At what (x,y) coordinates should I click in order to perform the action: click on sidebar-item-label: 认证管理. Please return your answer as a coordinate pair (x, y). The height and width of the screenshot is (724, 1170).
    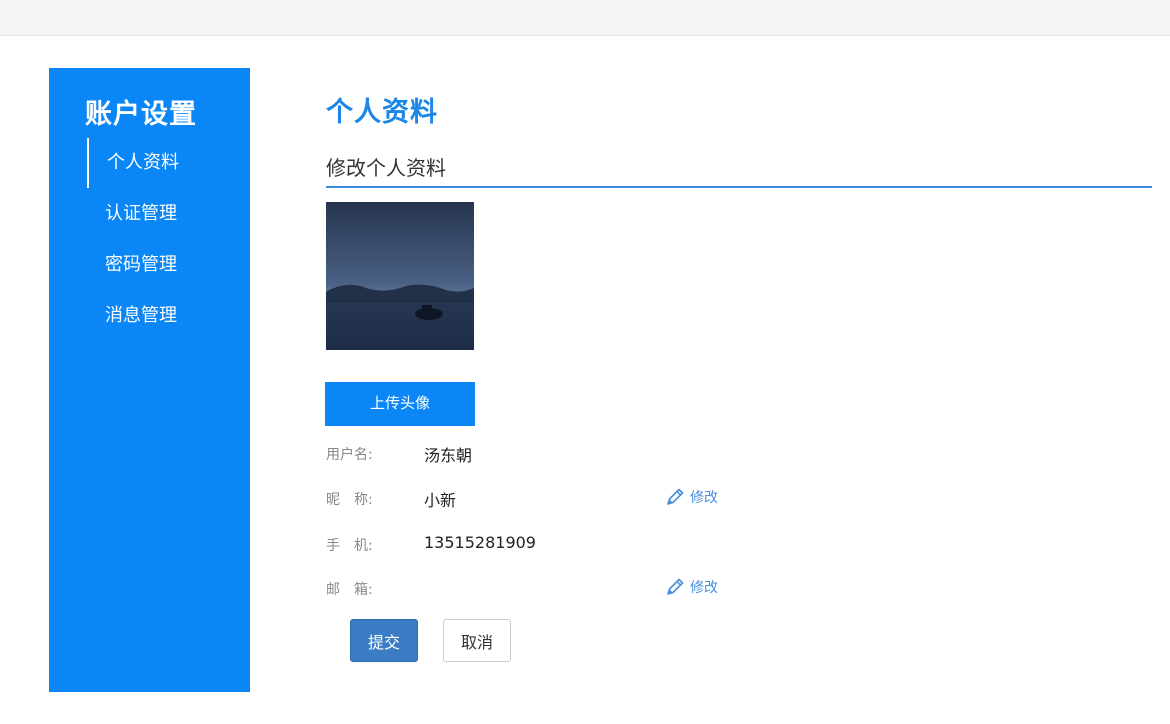
    Looking at the image, I should click on (141, 213).